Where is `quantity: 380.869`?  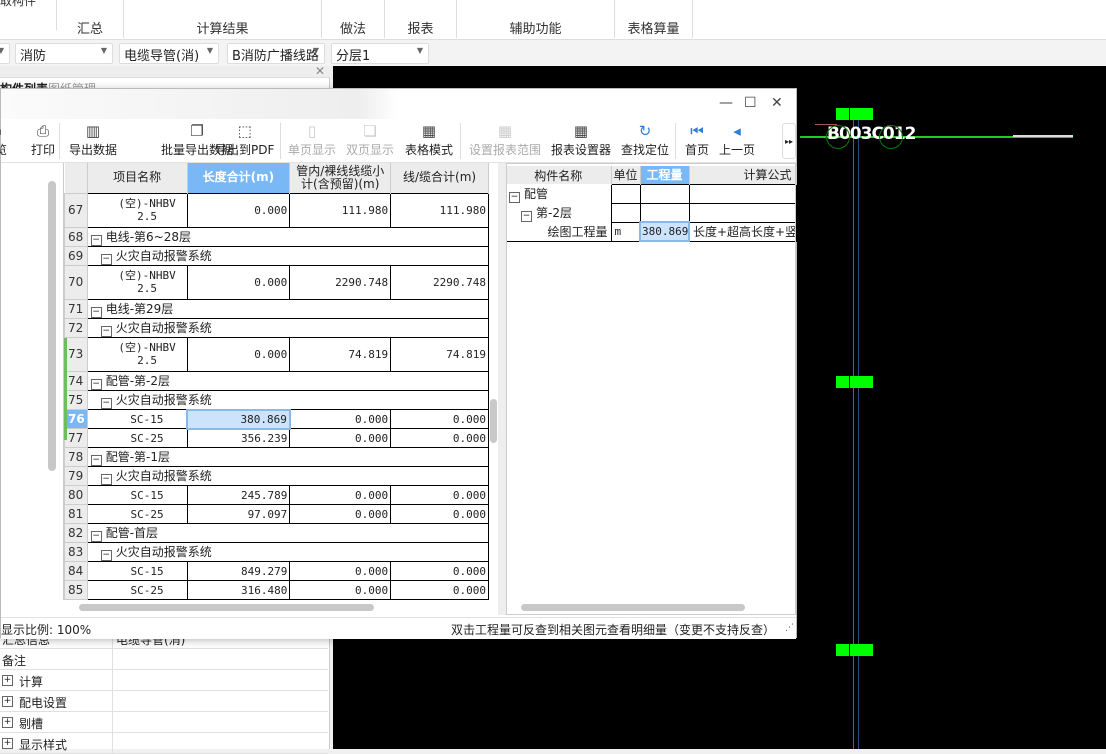 quantity: 380.869 is located at coordinates (664, 231).